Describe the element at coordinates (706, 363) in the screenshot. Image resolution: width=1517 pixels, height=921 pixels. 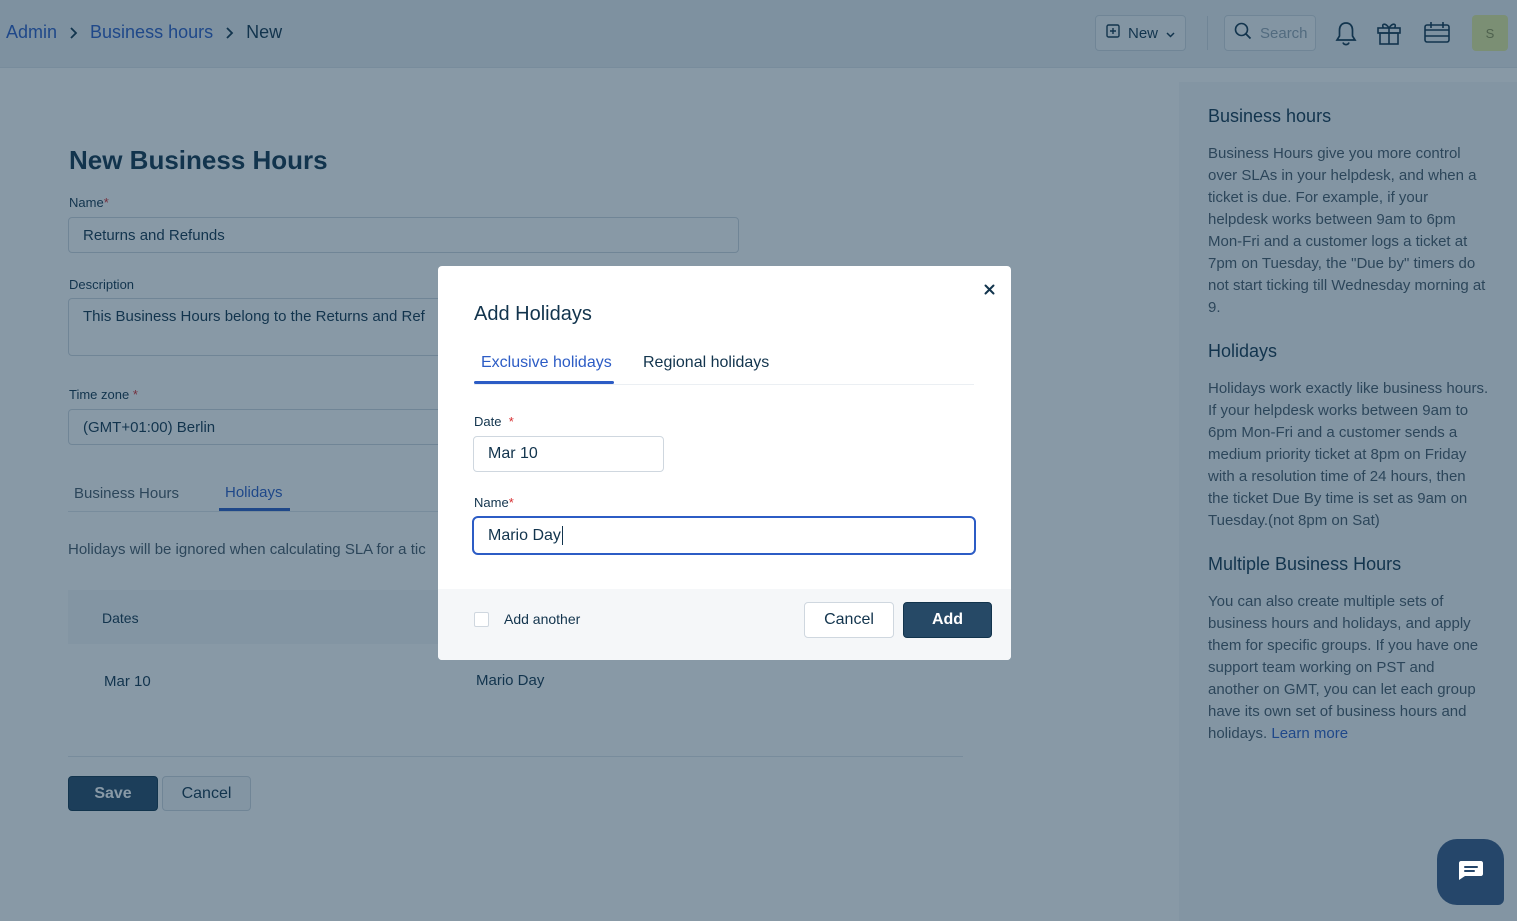
I see `tab-regional-holidays: Regional holidays` at that location.